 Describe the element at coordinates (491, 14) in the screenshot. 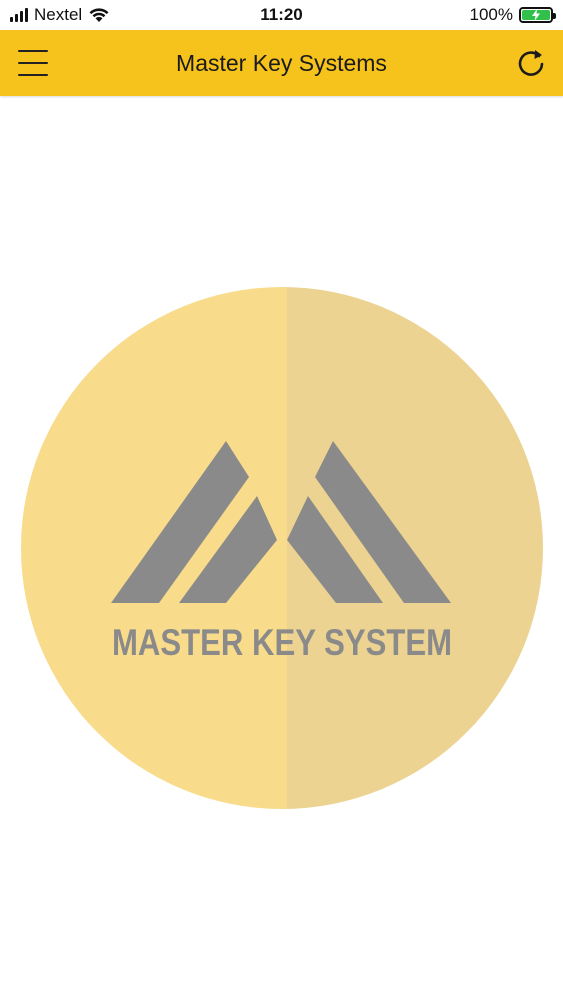

I see `battery-percent: 100%` at that location.